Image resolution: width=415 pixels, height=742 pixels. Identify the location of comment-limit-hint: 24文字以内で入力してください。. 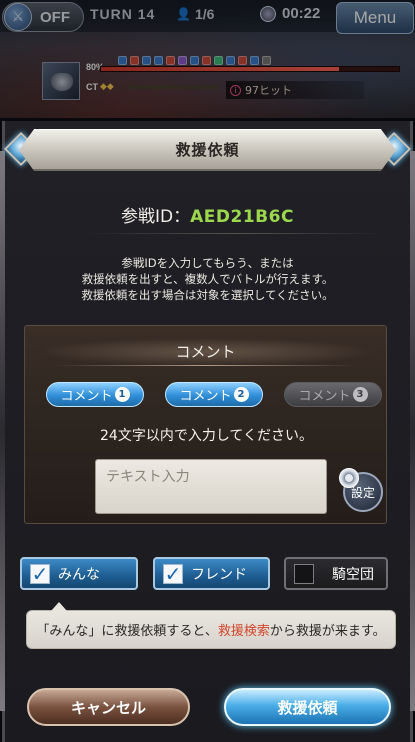
(206, 436).